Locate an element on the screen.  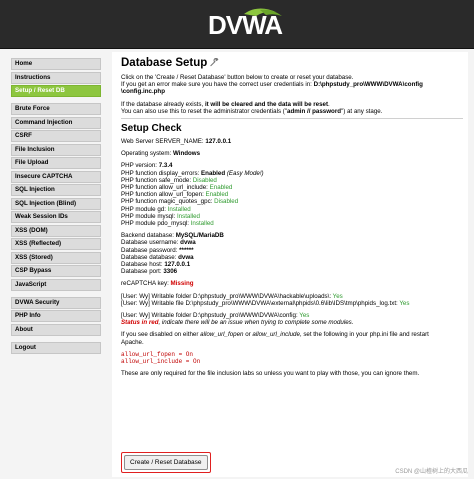
php-check-line: PHP module mysql: Installed is located at coordinates (160, 216).